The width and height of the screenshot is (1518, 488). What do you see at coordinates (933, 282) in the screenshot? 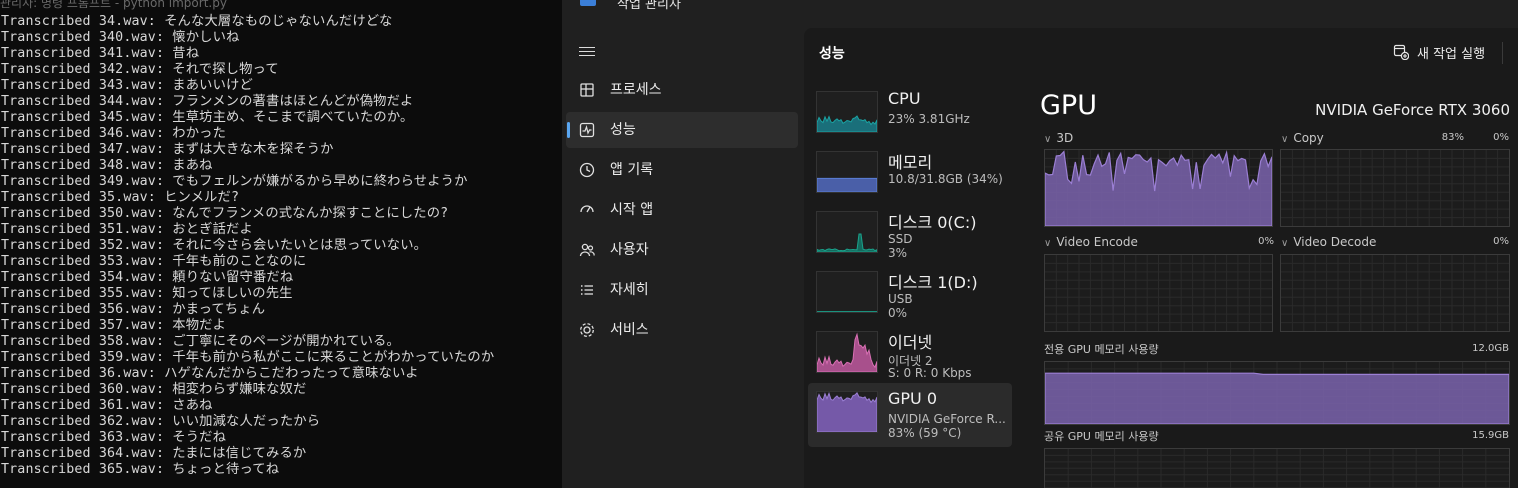
I see `device-name: 디스크 1(D:)` at bounding box center [933, 282].